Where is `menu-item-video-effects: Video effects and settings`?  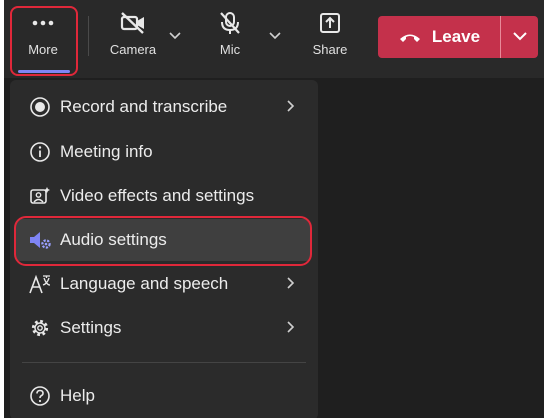
menu-item-video-effects: Video effects and settings is located at coordinates (163, 196).